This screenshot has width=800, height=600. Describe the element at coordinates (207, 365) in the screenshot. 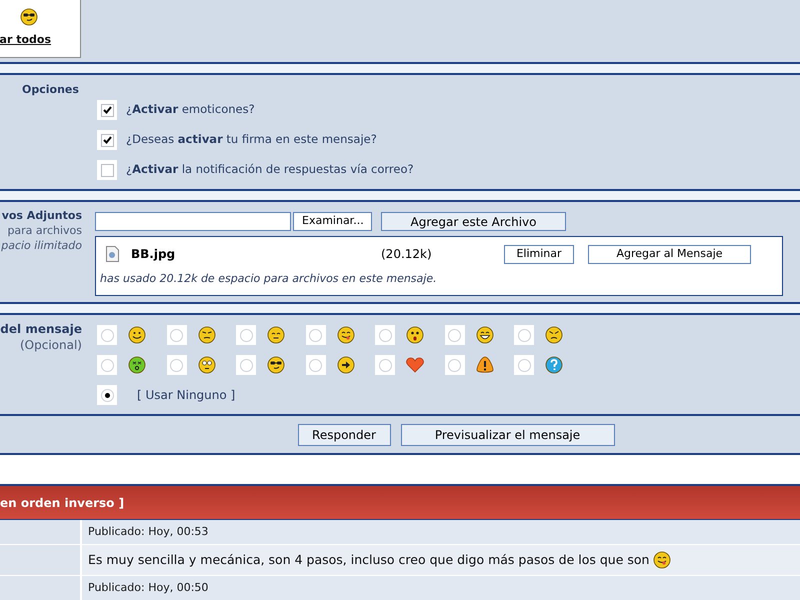

I see `rolling-eyes-face-icon` at that location.